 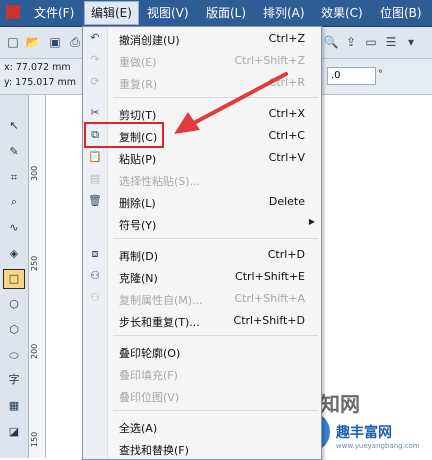 I want to click on trash-icon: 🗑, so click(x=95, y=200).